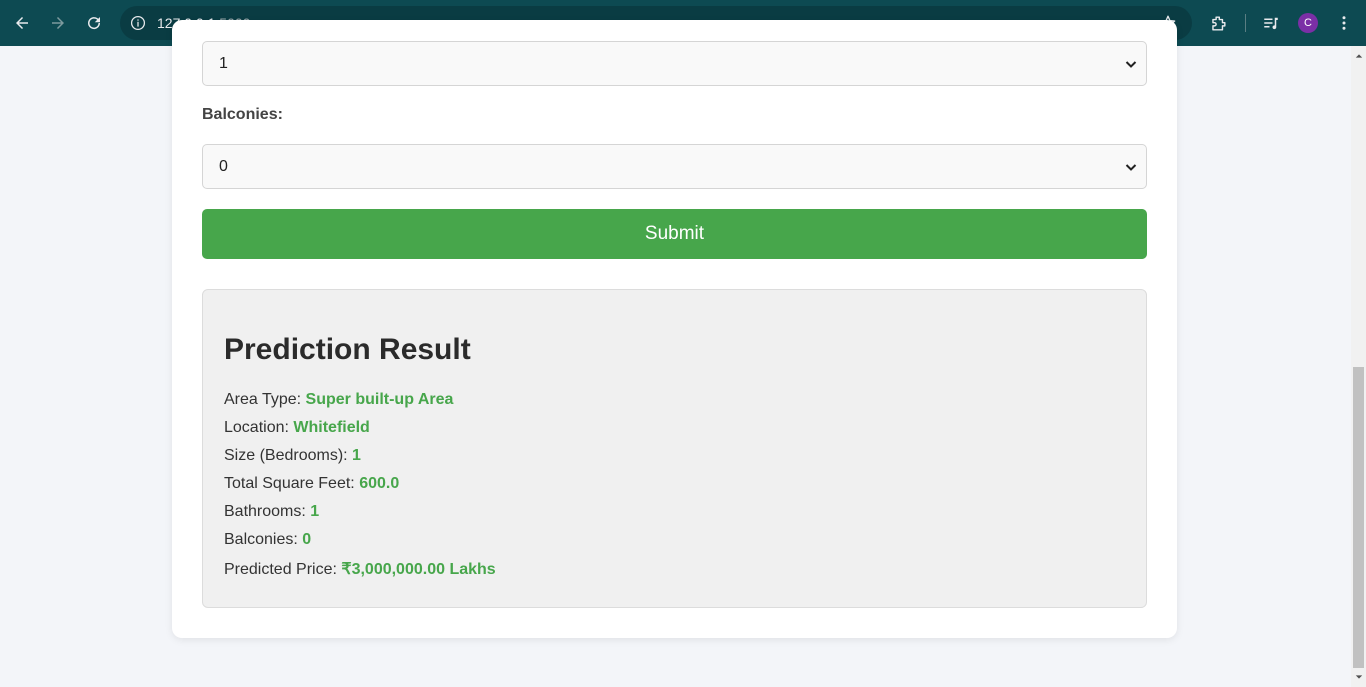 The width and height of the screenshot is (1366, 687). I want to click on result-value: Whitefield, so click(331, 427).